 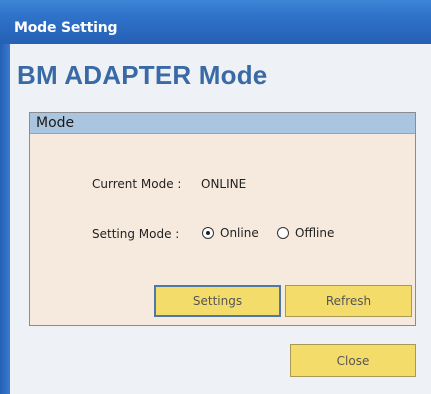 I want to click on setting-mode-label: Setting Mode :, so click(x=136, y=234).